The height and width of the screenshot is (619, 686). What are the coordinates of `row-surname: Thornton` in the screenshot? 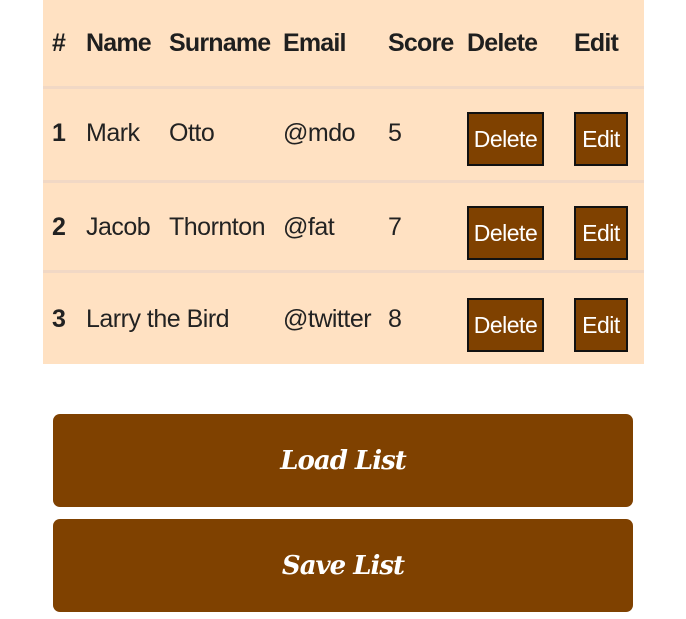 It's located at (217, 226).